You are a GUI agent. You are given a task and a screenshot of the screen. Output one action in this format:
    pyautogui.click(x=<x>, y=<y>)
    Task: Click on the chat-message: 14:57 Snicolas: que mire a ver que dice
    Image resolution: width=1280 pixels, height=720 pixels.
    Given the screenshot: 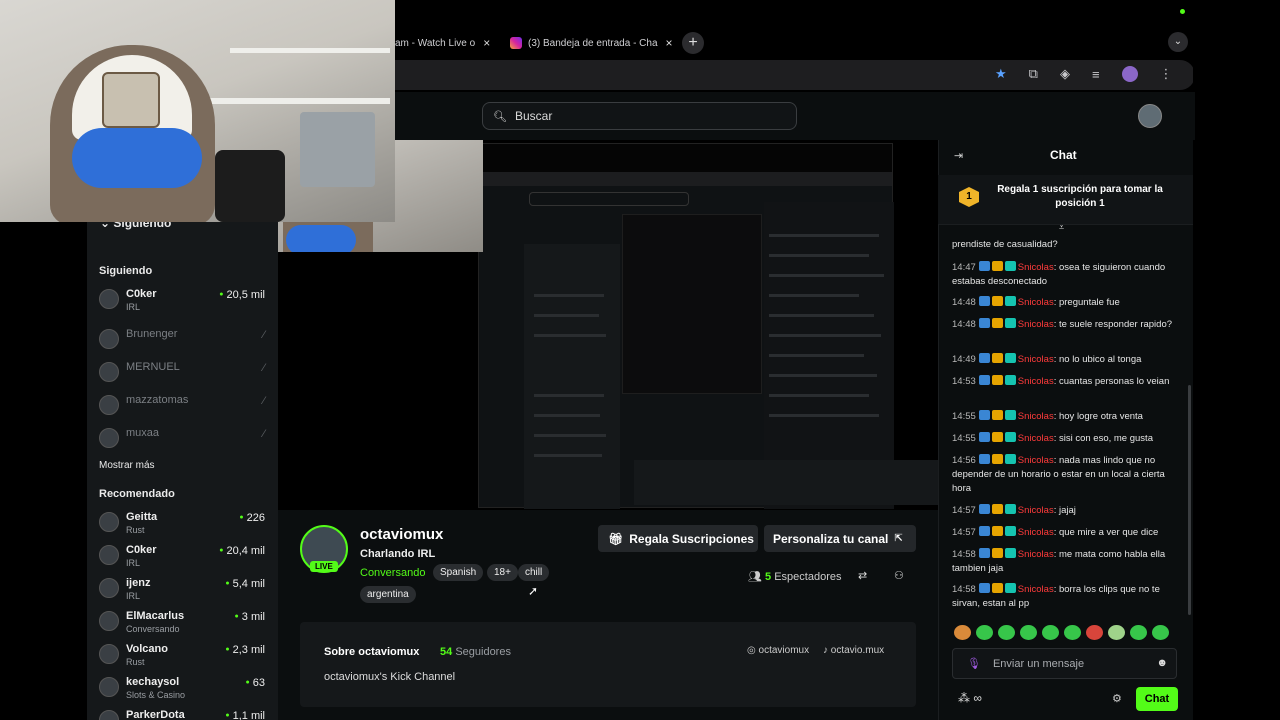 What is the action you would take?
    pyautogui.click(x=1055, y=532)
    